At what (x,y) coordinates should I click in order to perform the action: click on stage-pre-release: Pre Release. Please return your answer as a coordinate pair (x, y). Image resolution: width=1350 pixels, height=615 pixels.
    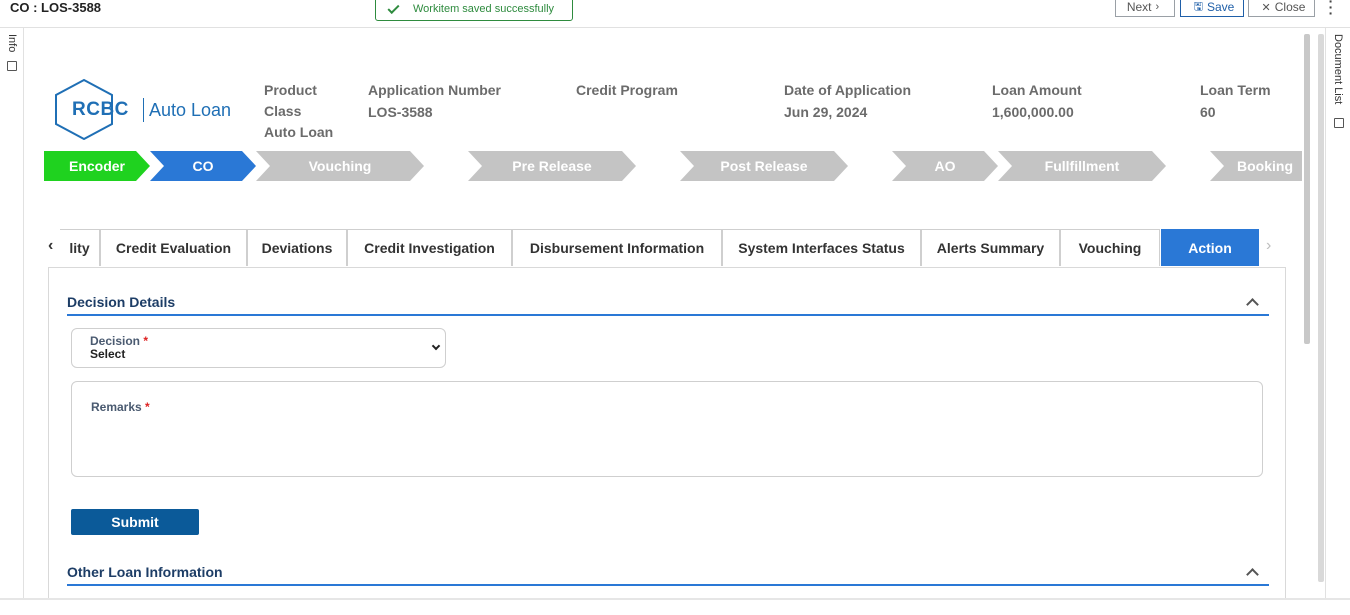
    Looking at the image, I should click on (552, 166).